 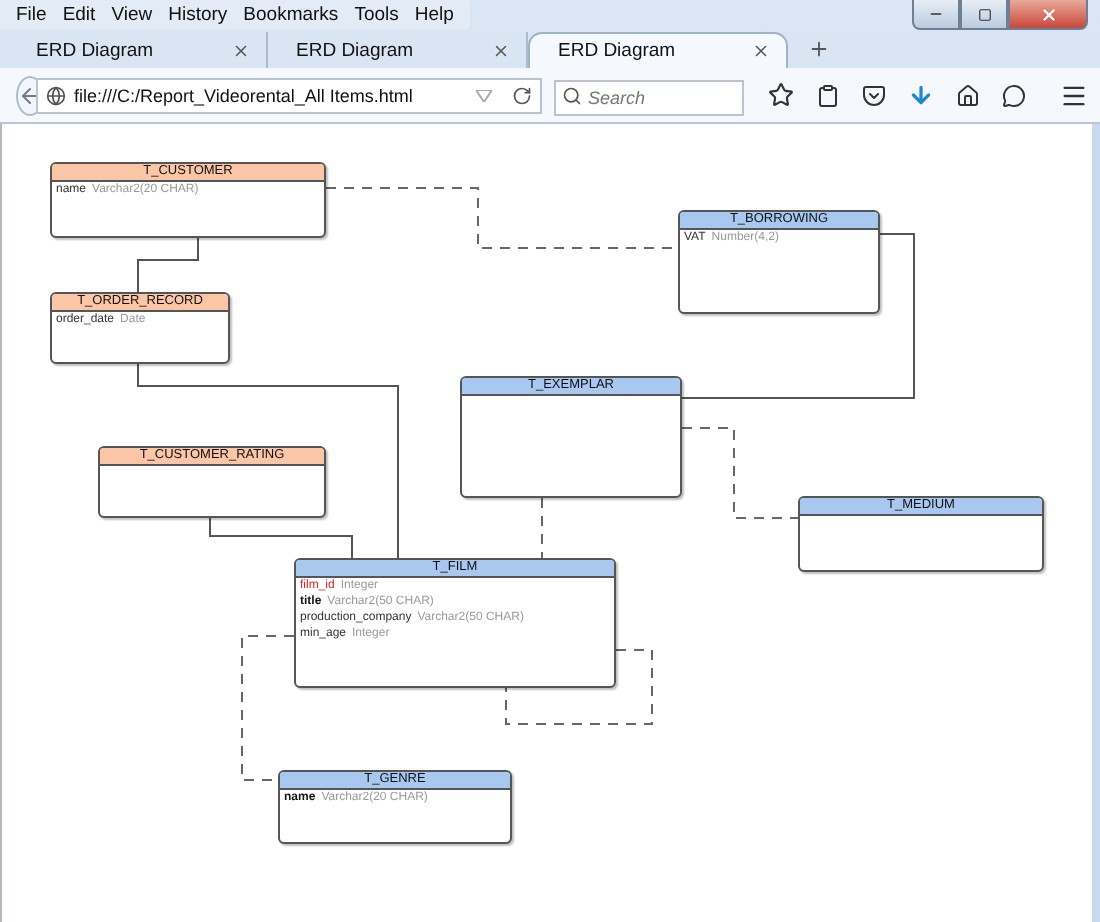 What do you see at coordinates (781, 95) in the screenshot?
I see `star-icon` at bounding box center [781, 95].